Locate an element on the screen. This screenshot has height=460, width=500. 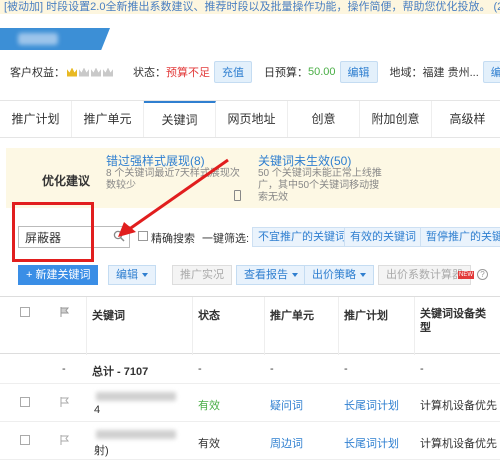
rights-crowns is located at coordinates (90, 72).